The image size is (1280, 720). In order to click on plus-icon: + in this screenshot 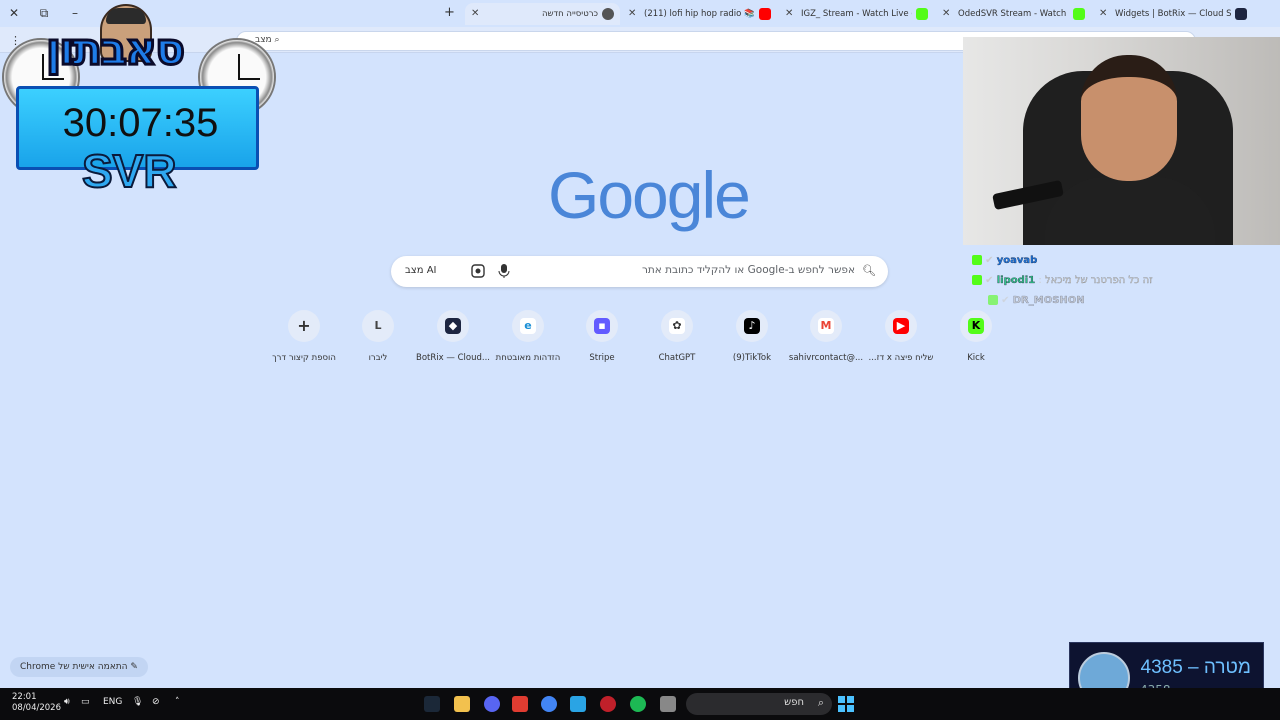, I will do `click(304, 325)`.